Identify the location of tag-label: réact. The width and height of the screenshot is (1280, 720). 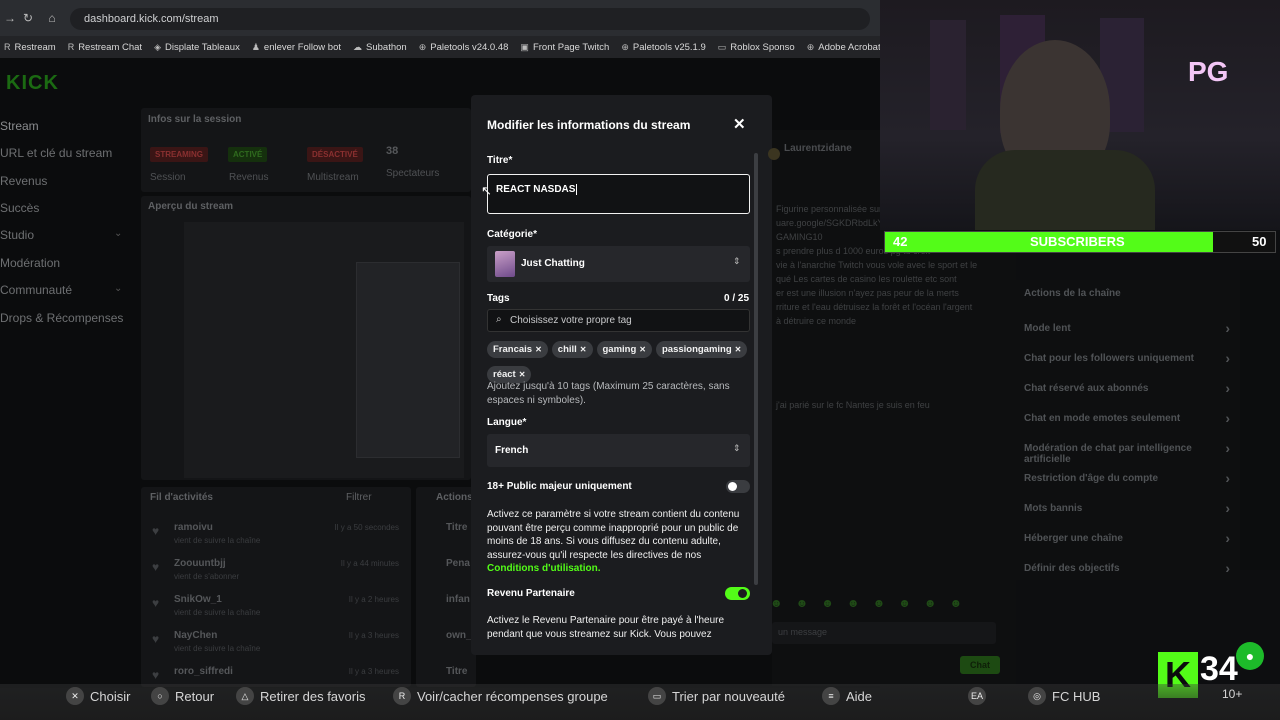
(504, 374).